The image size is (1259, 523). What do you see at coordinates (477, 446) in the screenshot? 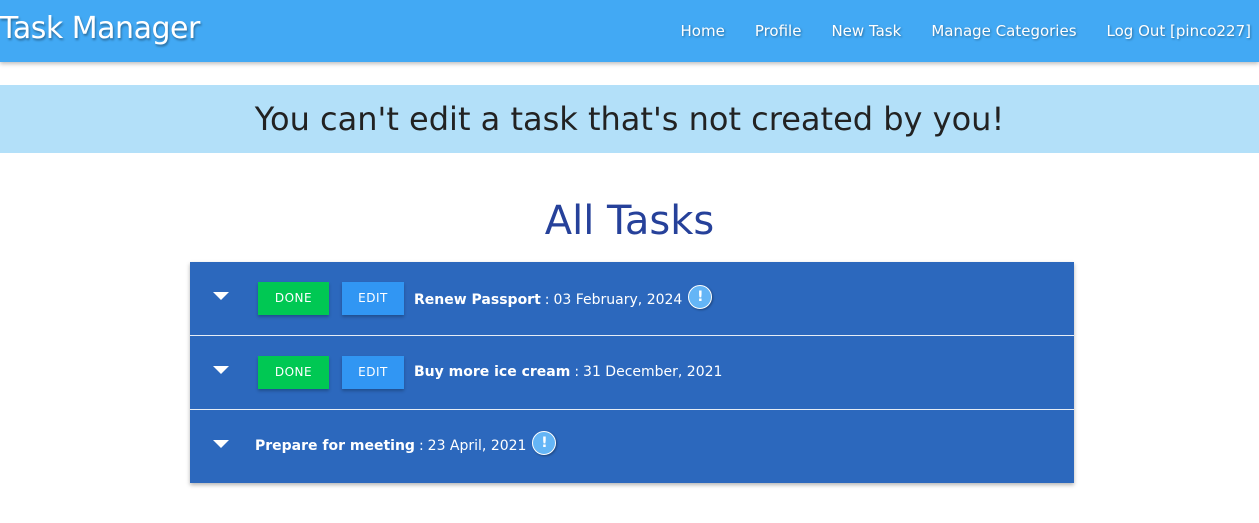
I see `task-date: 23 April, 2021` at bounding box center [477, 446].